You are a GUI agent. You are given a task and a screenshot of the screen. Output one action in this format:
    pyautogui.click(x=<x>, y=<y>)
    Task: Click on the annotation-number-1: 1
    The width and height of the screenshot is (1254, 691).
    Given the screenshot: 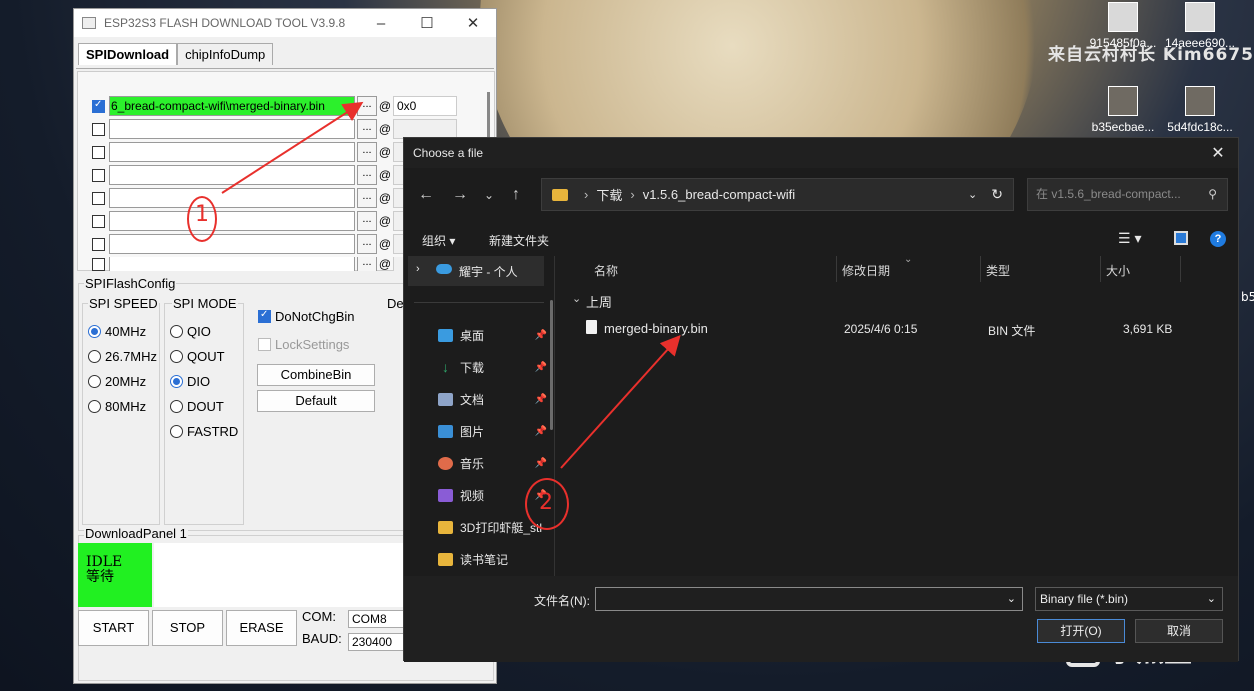 What is the action you would take?
    pyautogui.click(x=202, y=214)
    